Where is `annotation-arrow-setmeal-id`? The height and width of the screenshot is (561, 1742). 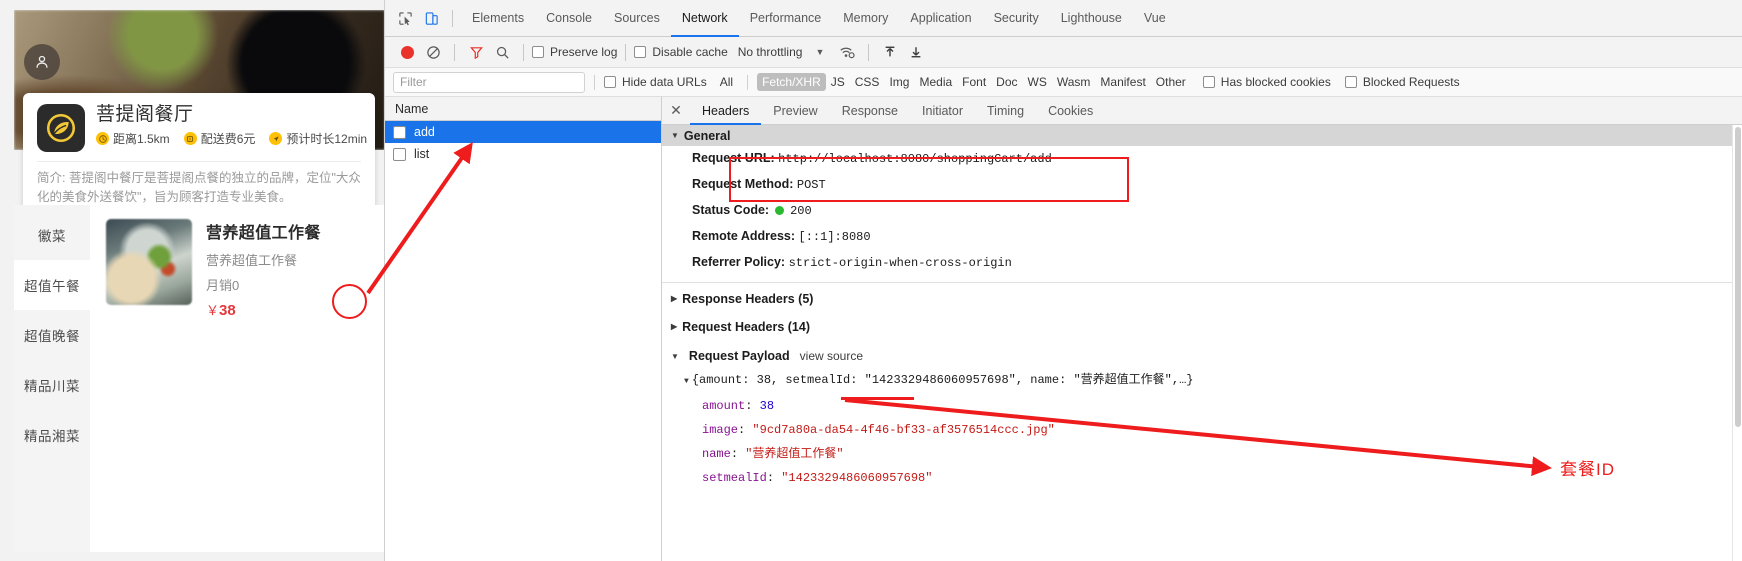 annotation-arrow-setmeal-id is located at coordinates (1198, 437).